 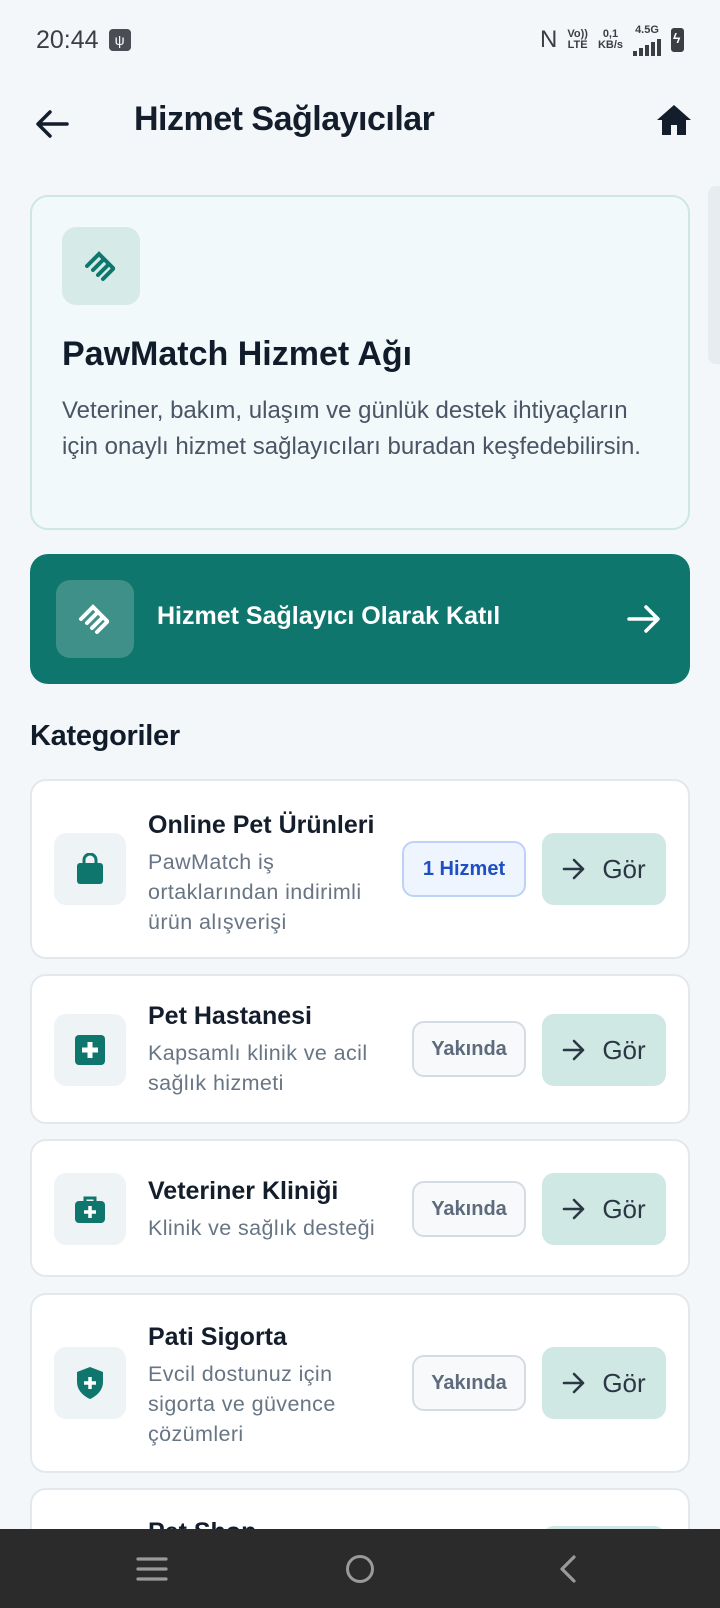 What do you see at coordinates (230, 1016) in the screenshot?
I see `category-title: Pet Hastanesi` at bounding box center [230, 1016].